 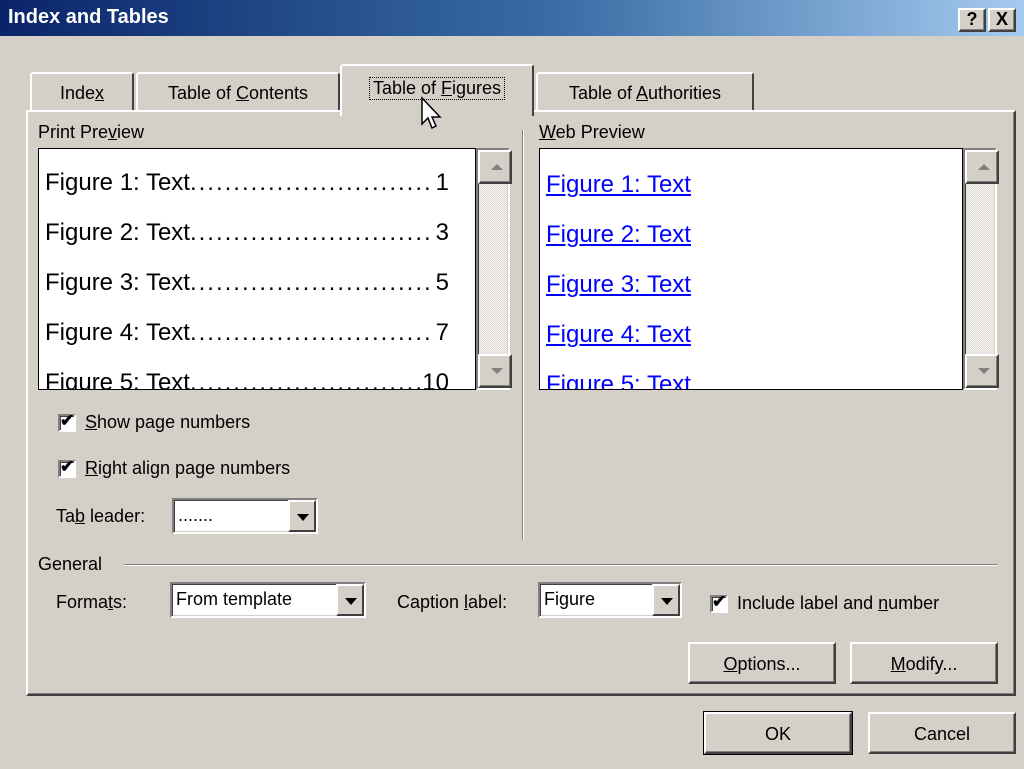 I want to click on tab-label: Table of Contents, so click(x=238, y=93).